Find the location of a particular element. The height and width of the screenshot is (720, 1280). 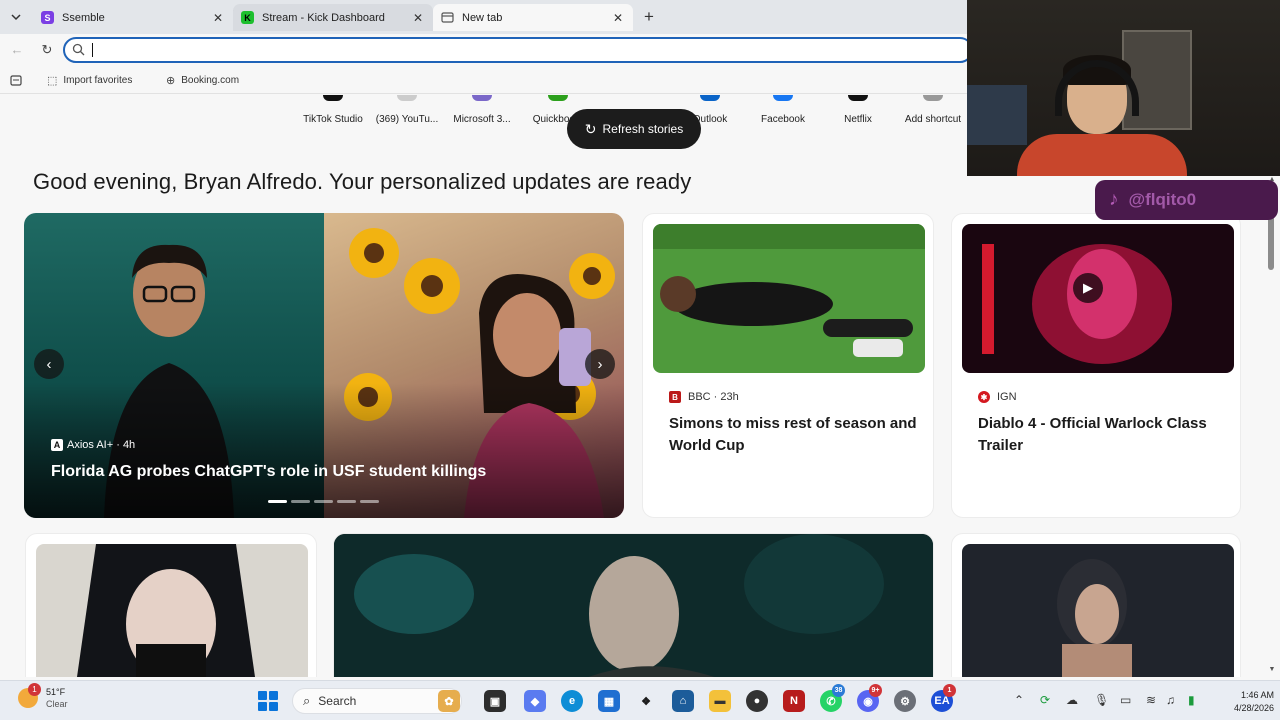

volume-icon: ♫ is located at coordinates (1170, 700).